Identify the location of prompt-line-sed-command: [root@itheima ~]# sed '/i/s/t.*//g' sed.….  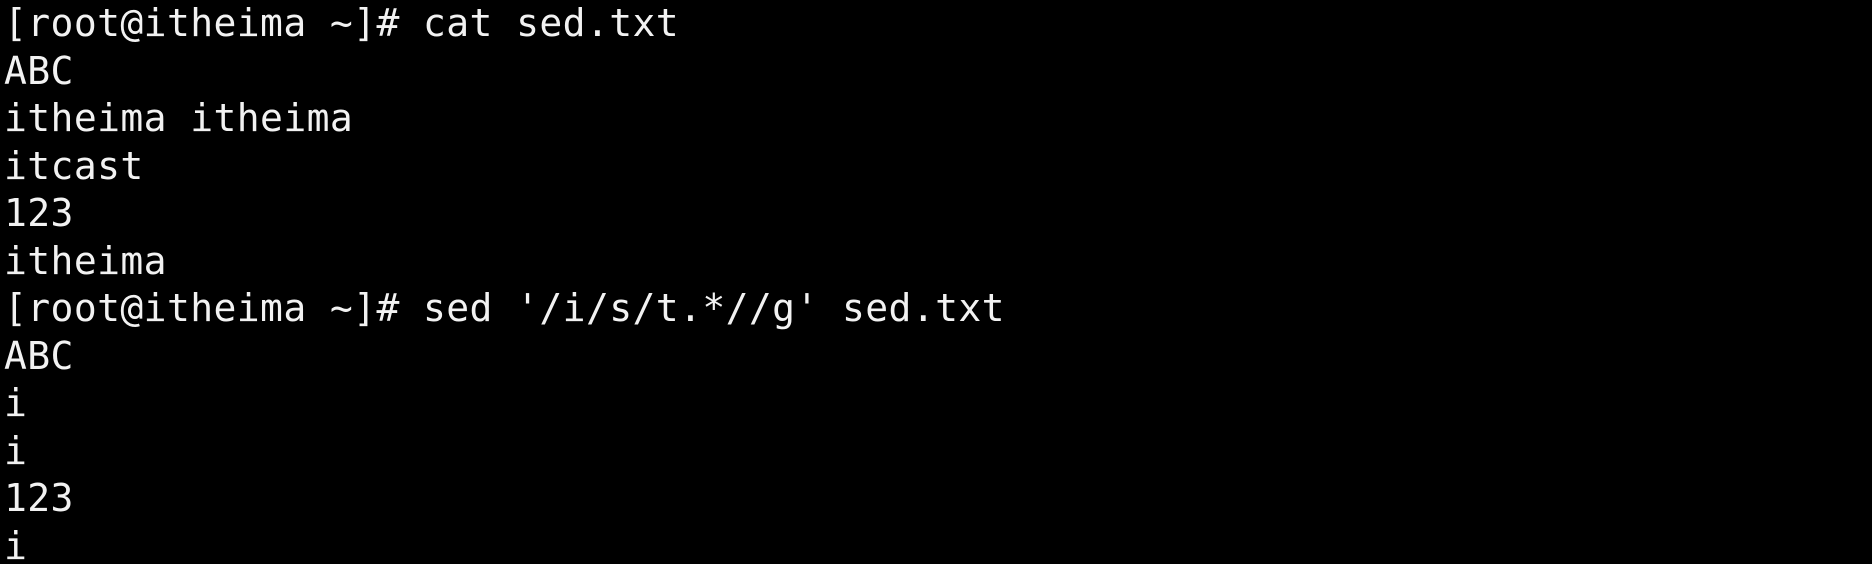
(504, 308).